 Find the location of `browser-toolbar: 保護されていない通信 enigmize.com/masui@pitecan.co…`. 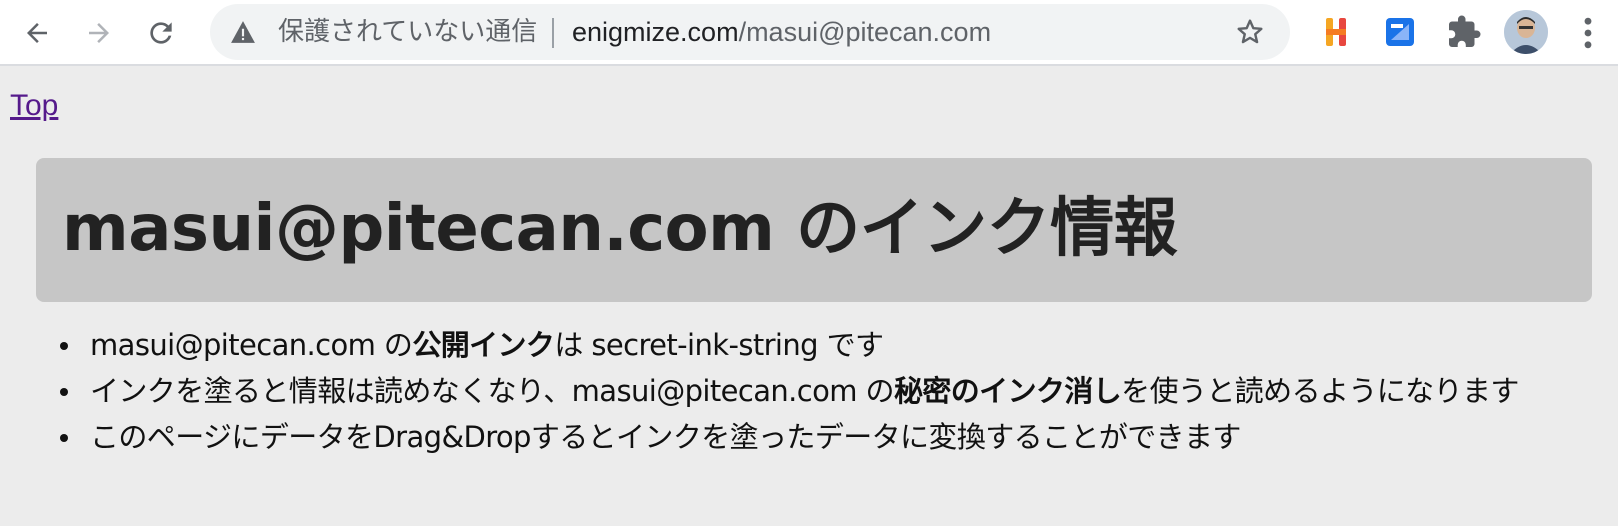

browser-toolbar: 保護されていない通信 enigmize.com/masui@pitecan.co… is located at coordinates (809, 33).